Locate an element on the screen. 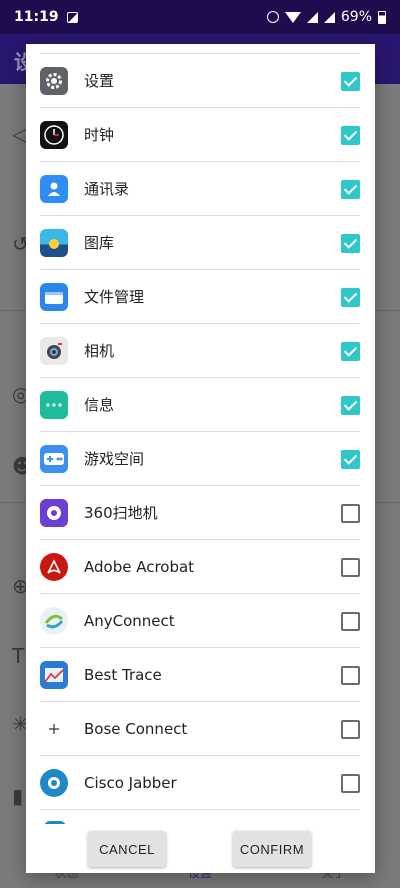  anyconnect-icon is located at coordinates (54, 620).